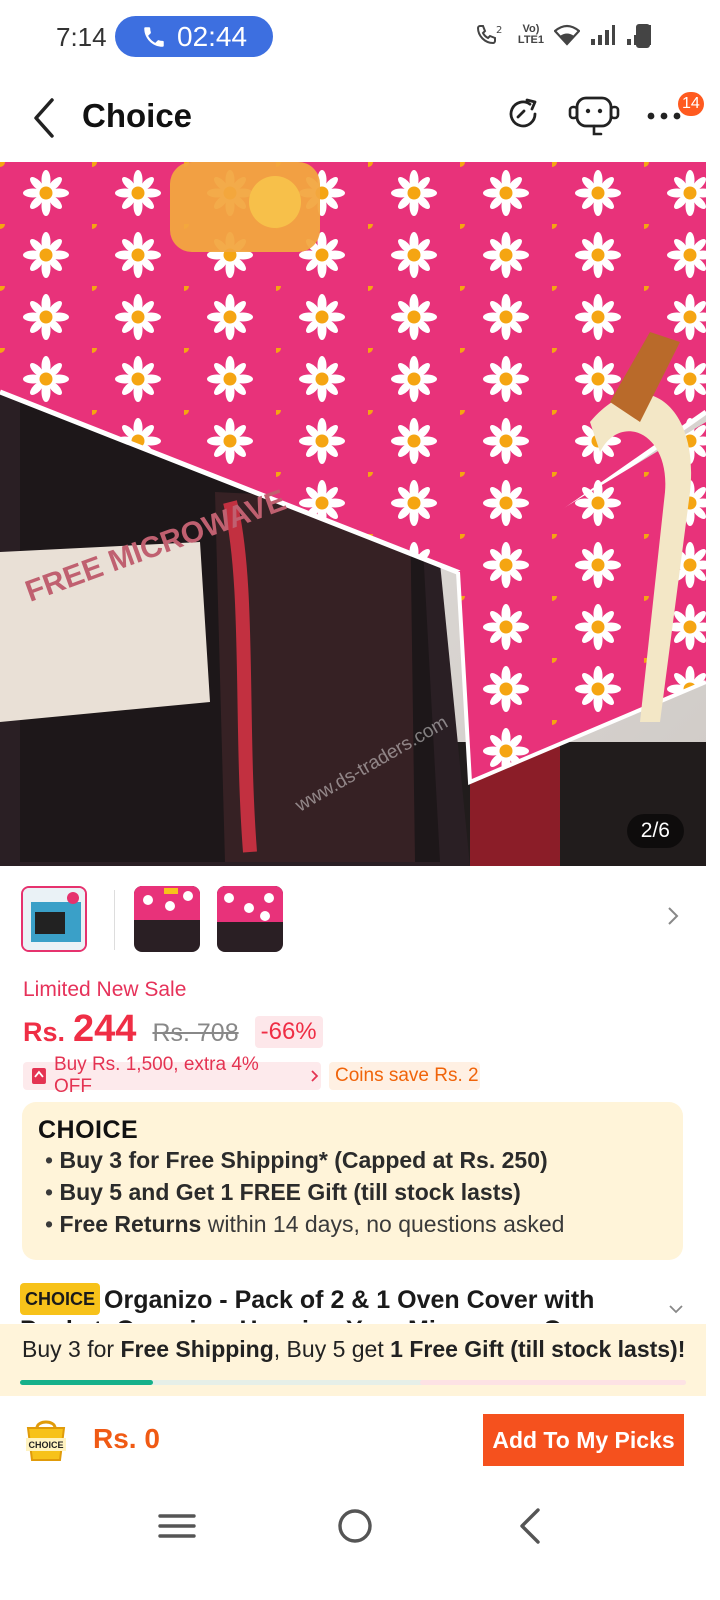 The width and height of the screenshot is (720, 1600). What do you see at coordinates (673, 916) in the screenshot?
I see `chevron-right-icon` at bounding box center [673, 916].